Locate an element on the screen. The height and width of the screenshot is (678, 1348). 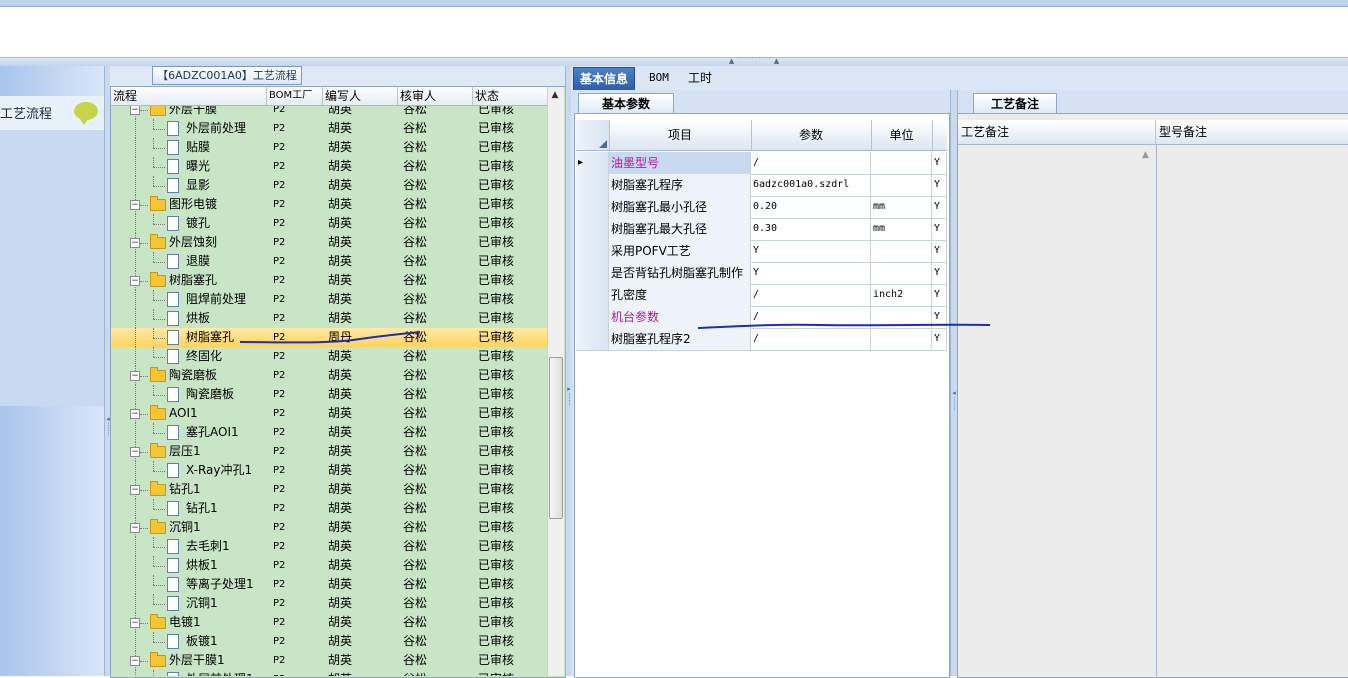
param-row: 是否背钻孔树脂塞孔制作 Y Y is located at coordinates (761, 273).